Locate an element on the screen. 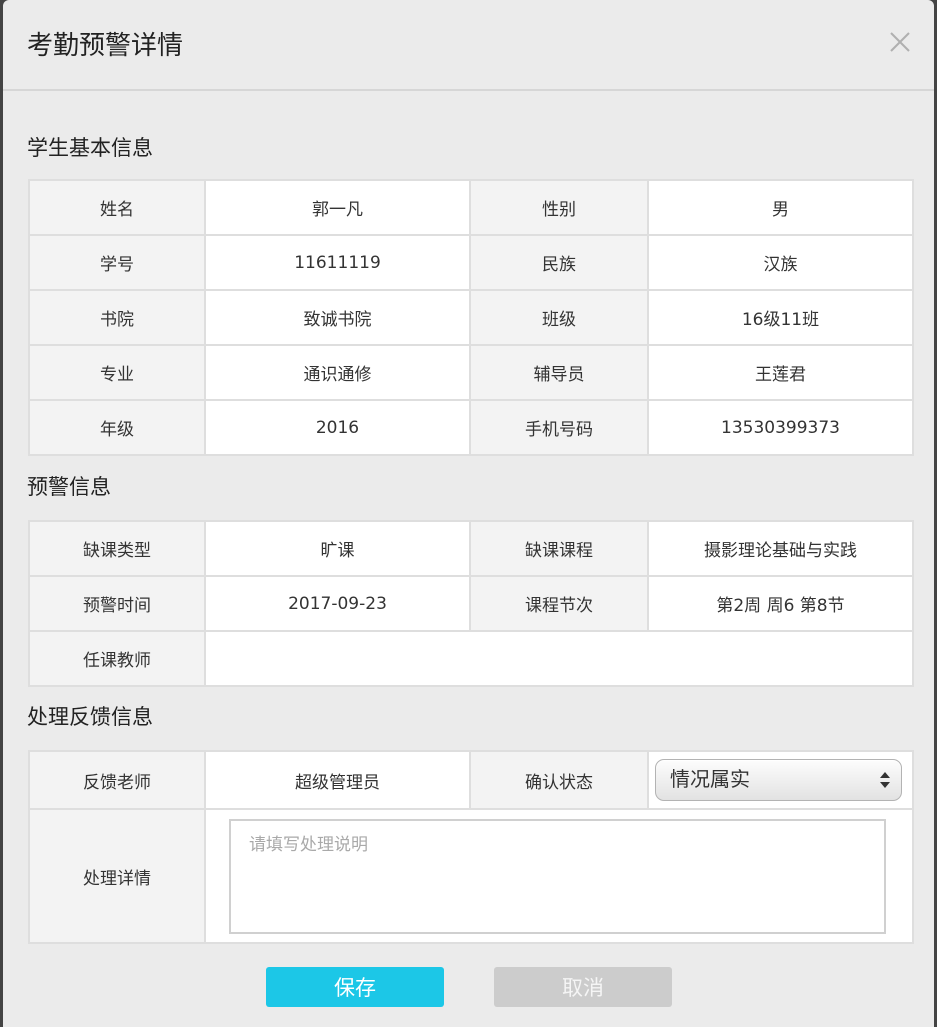 Image resolution: width=937 pixels, height=1027 pixels. select-arrows-icon is located at coordinates (885, 780).